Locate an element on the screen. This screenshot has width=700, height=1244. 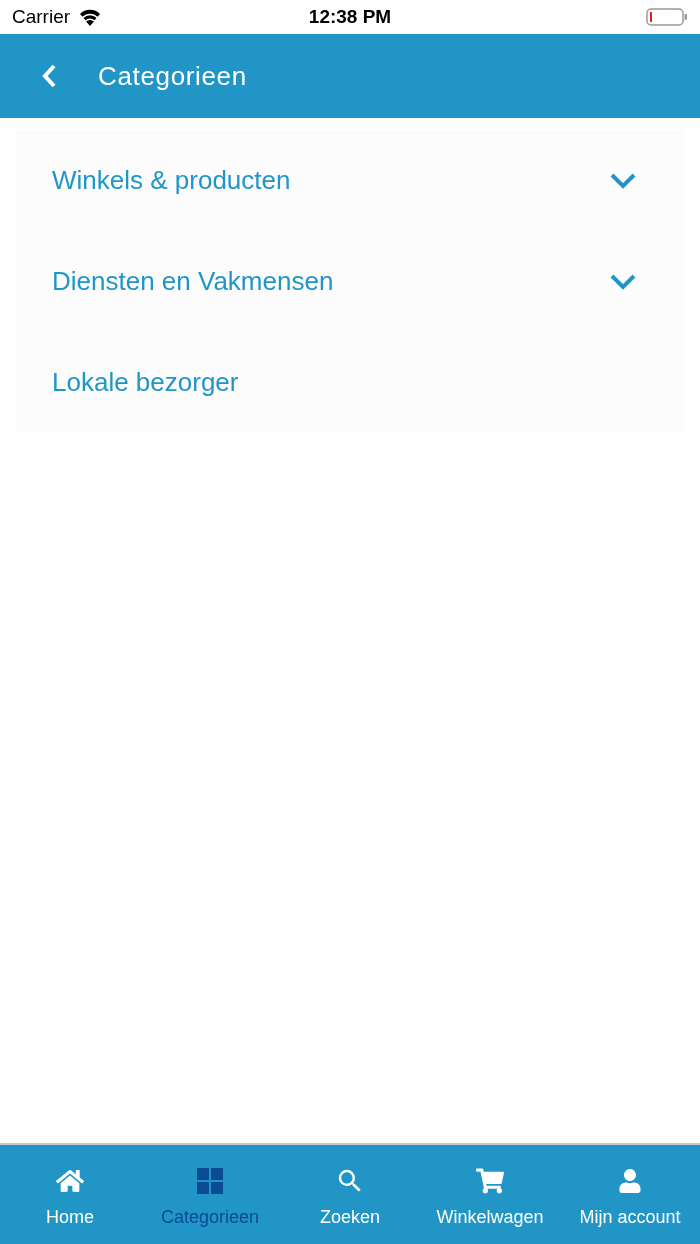
back-button is located at coordinates (49, 76).